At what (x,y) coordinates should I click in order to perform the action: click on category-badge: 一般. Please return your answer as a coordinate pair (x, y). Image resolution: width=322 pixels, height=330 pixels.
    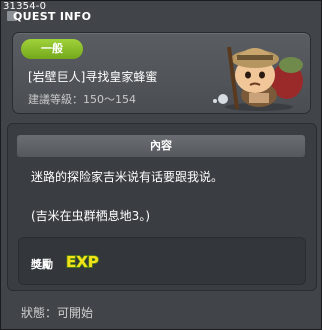
    Looking at the image, I should click on (52, 49).